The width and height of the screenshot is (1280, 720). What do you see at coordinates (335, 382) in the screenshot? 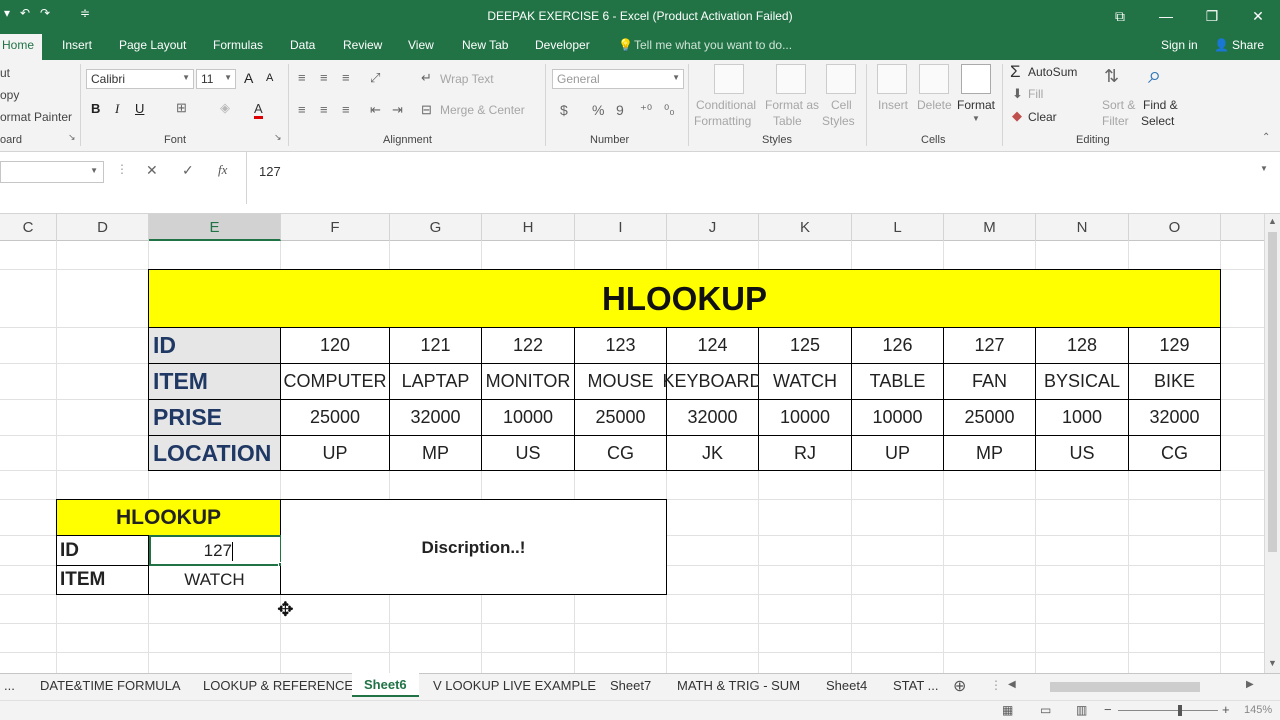
I see `table-cell: COMPUTER` at bounding box center [335, 382].